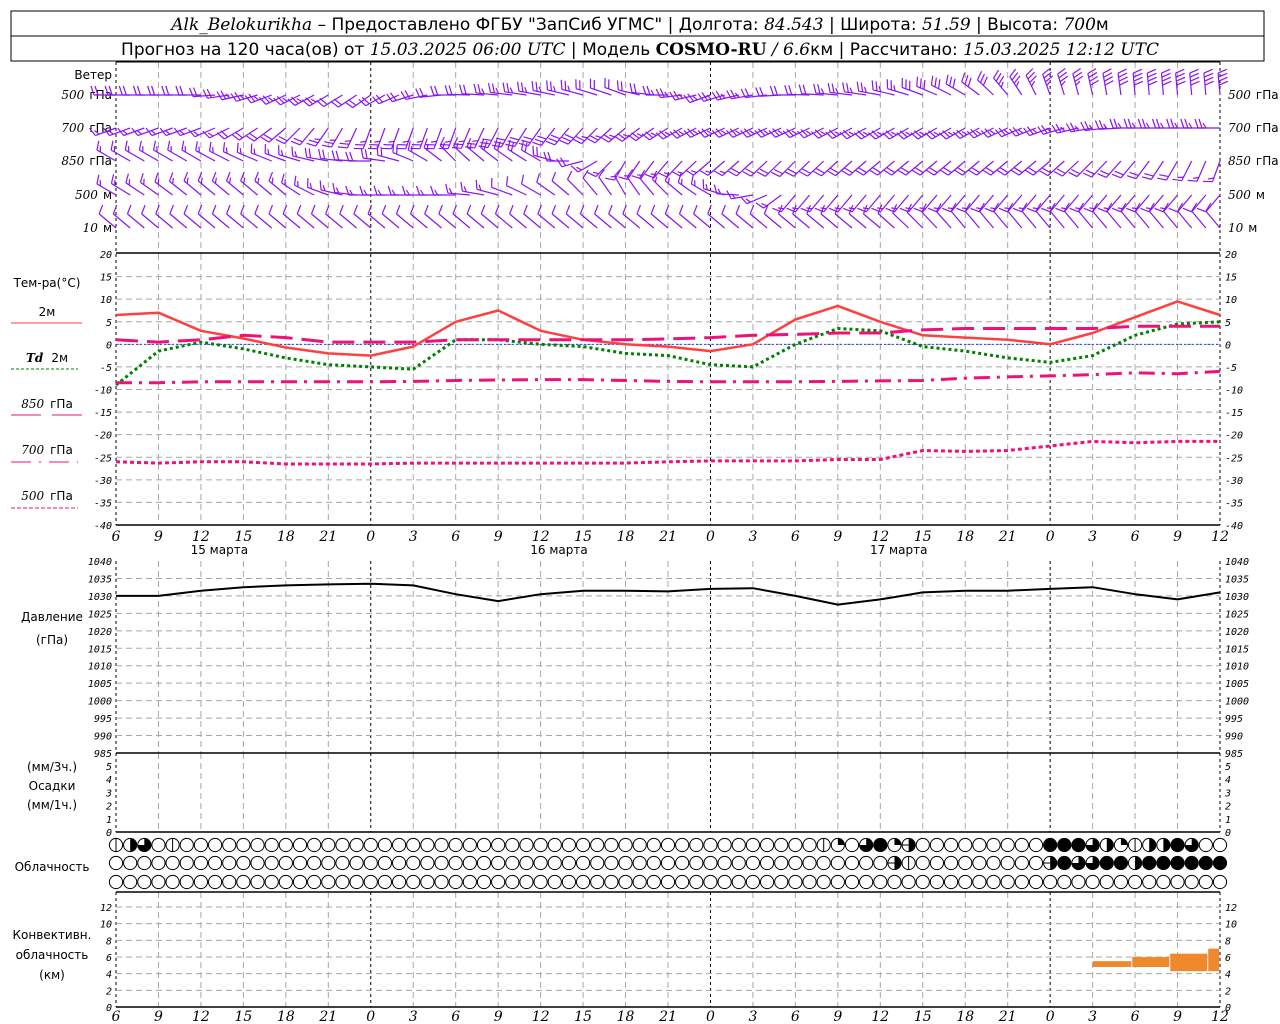 The width and height of the screenshot is (1280, 1024). Describe the element at coordinates (837, 1016) in the screenshot. I see `x-tick-label-bottom: 9` at that location.